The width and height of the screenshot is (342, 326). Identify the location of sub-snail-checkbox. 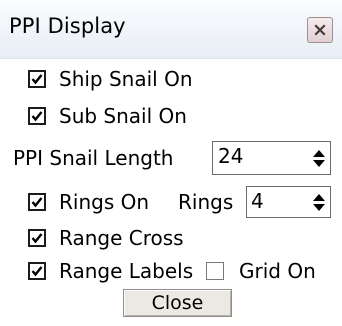
(37, 116).